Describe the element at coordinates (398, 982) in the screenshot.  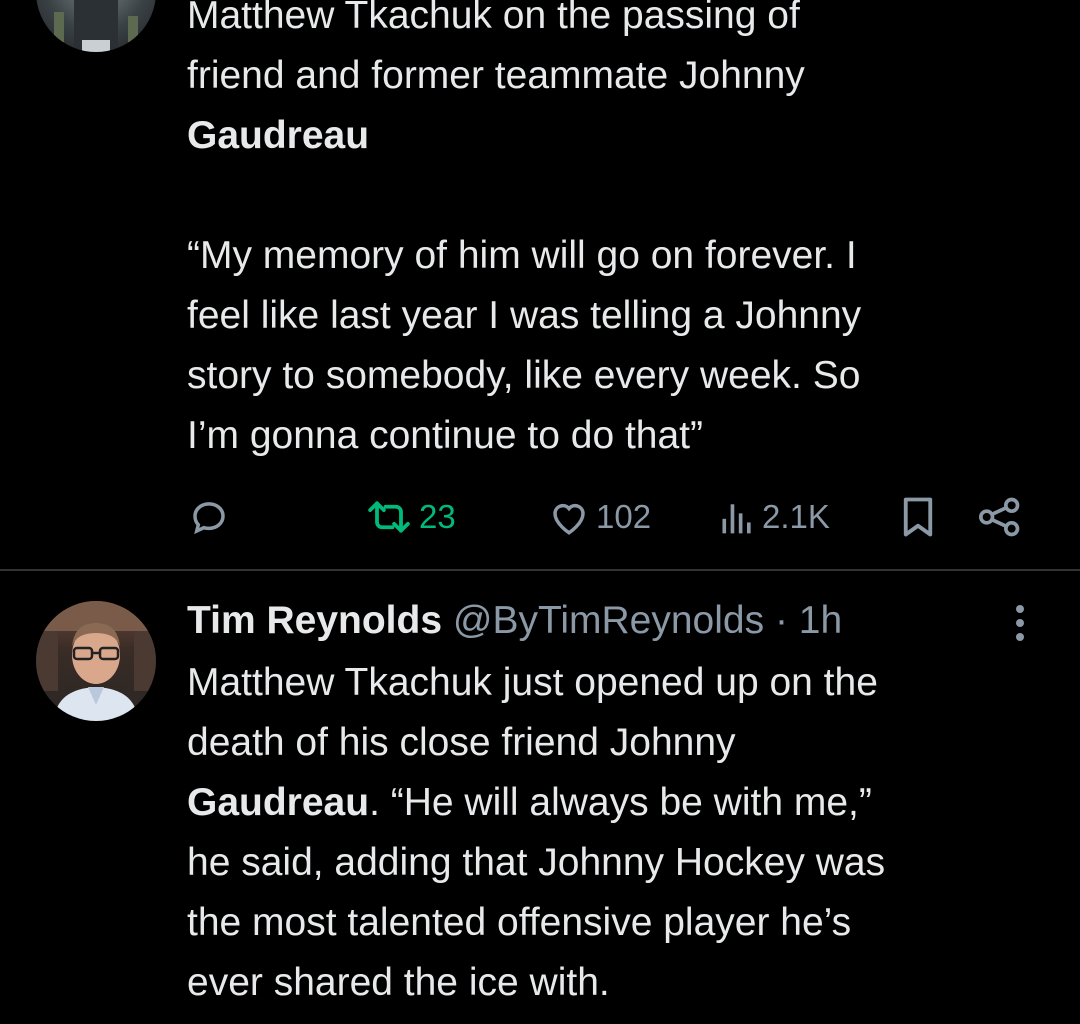
I see `tweet-text-line: ever shared the ice with.` at that location.